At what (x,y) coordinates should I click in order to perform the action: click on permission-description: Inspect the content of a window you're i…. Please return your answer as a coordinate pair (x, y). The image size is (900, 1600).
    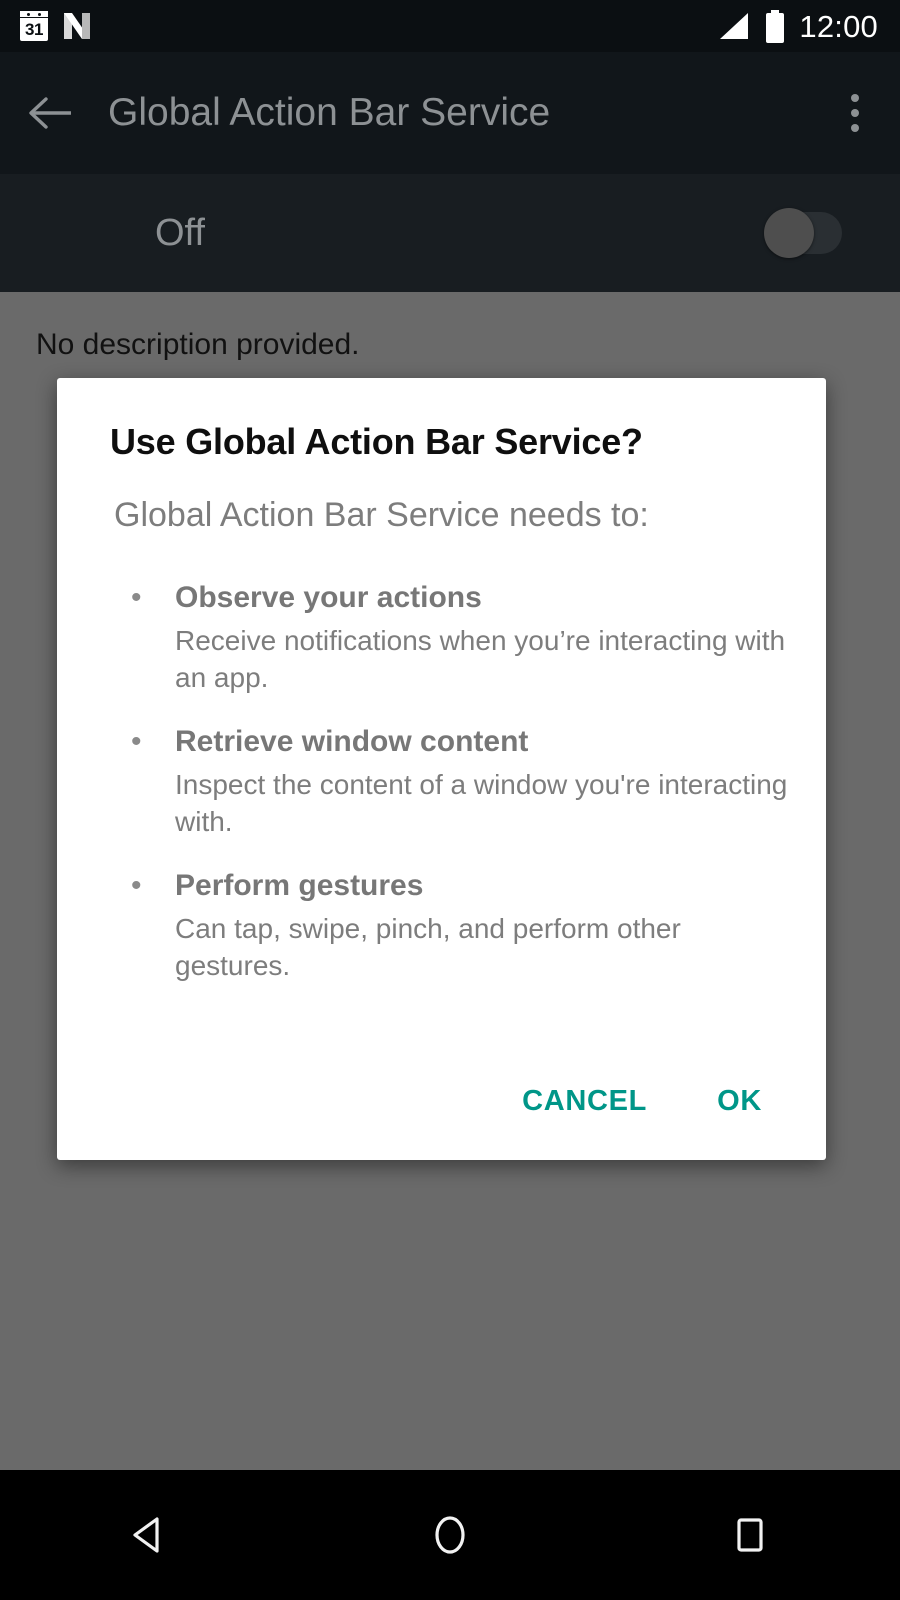
    Looking at the image, I should click on (481, 803).